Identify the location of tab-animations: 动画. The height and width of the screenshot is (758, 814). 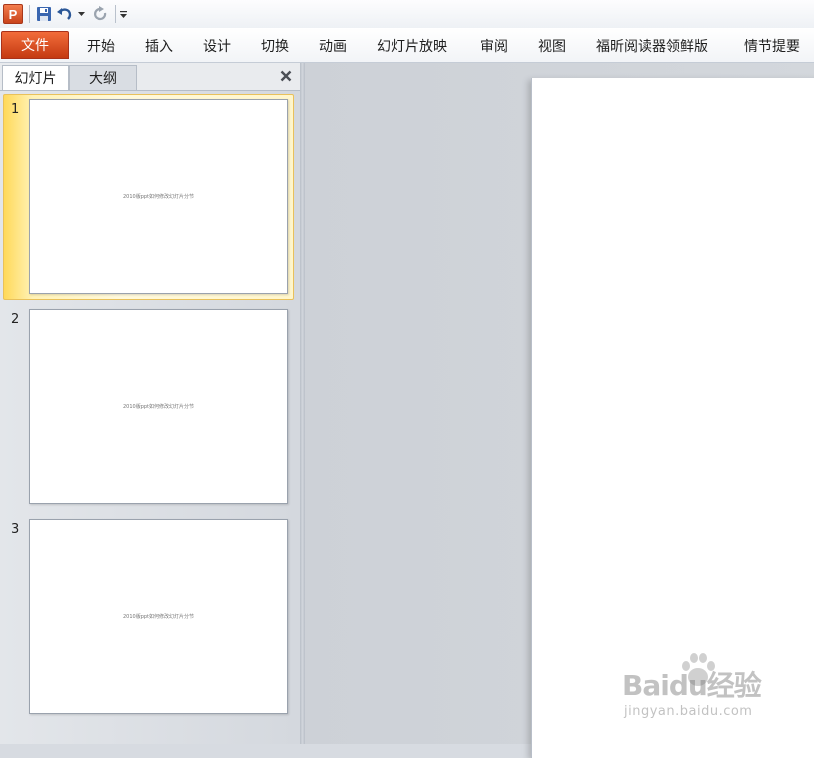
(333, 46).